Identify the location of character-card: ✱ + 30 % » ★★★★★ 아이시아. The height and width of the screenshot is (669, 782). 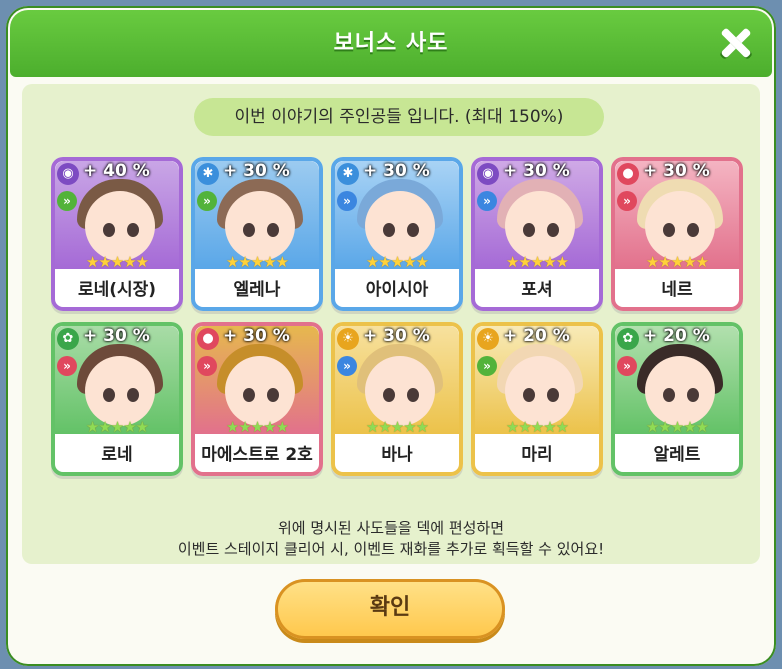
(397, 234).